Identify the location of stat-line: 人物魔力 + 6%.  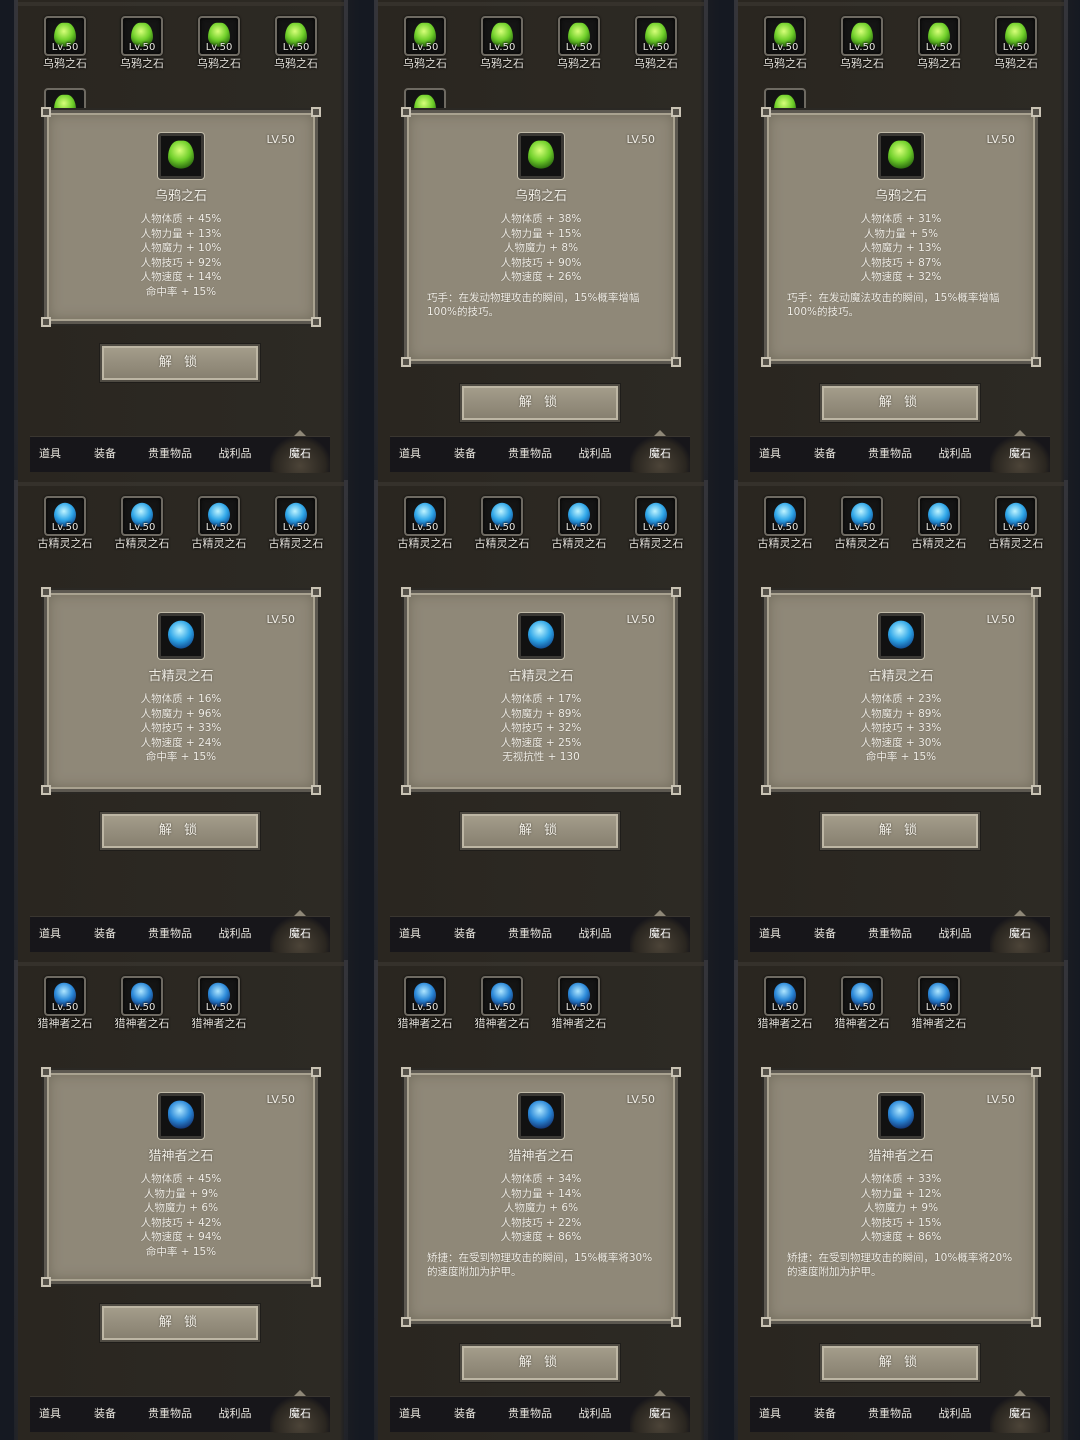
(541, 1208).